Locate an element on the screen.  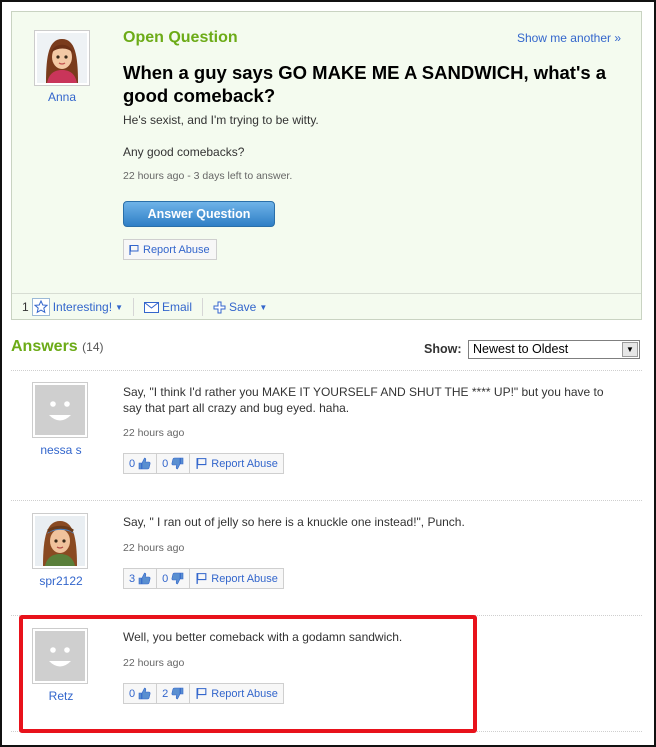
answers-heading: Answers (14) is located at coordinates (57, 347).